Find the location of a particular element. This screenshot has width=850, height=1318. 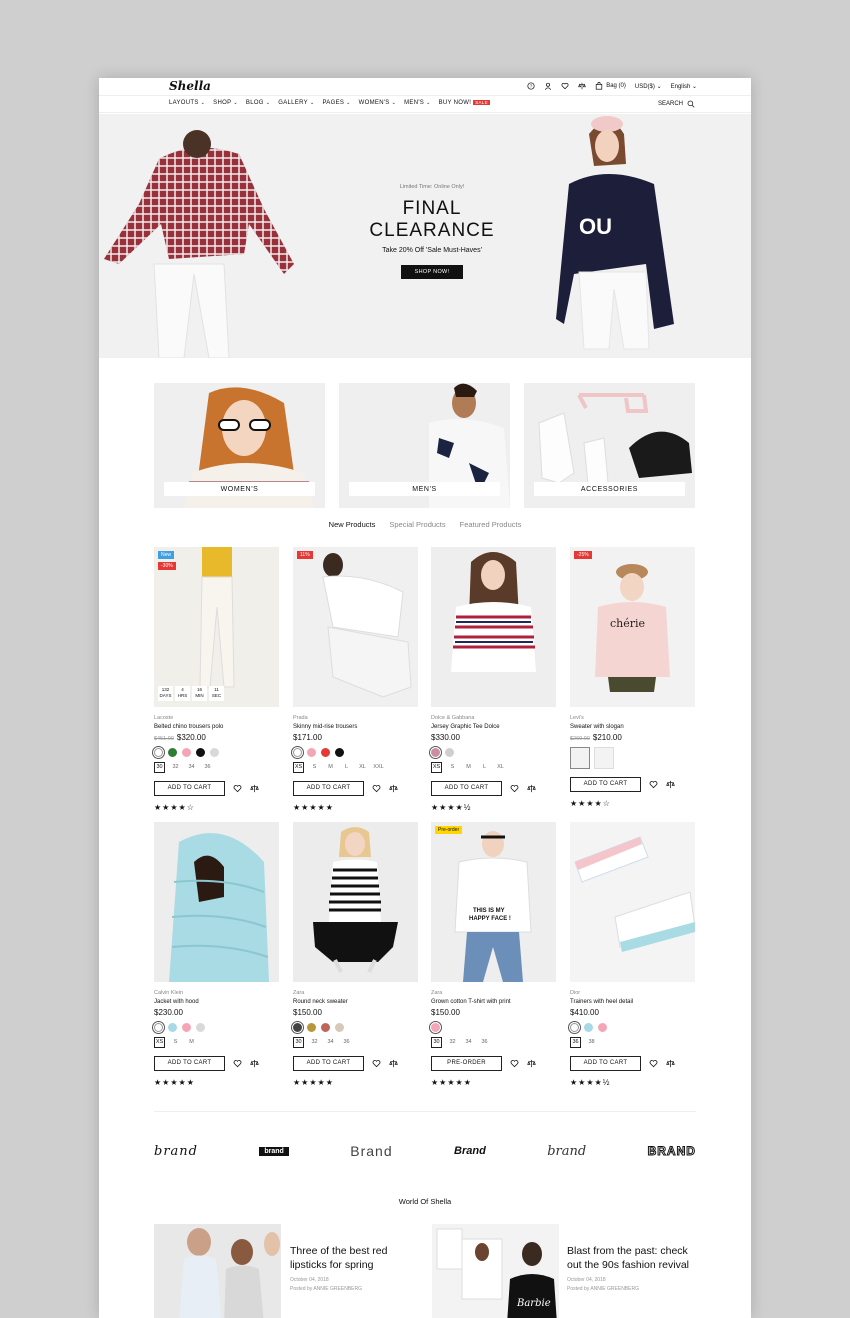

nav-item-pages: PAGES ⌄ is located at coordinates (336, 103).